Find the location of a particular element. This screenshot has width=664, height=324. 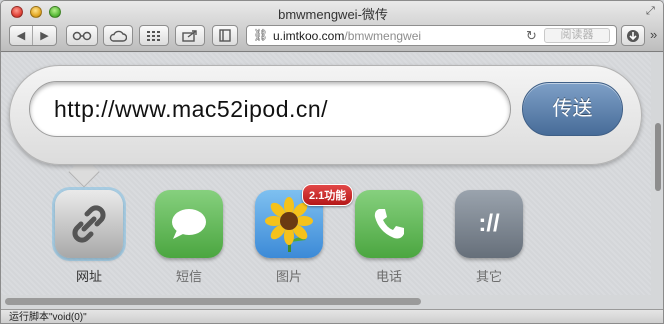

share-button is located at coordinates (190, 35).